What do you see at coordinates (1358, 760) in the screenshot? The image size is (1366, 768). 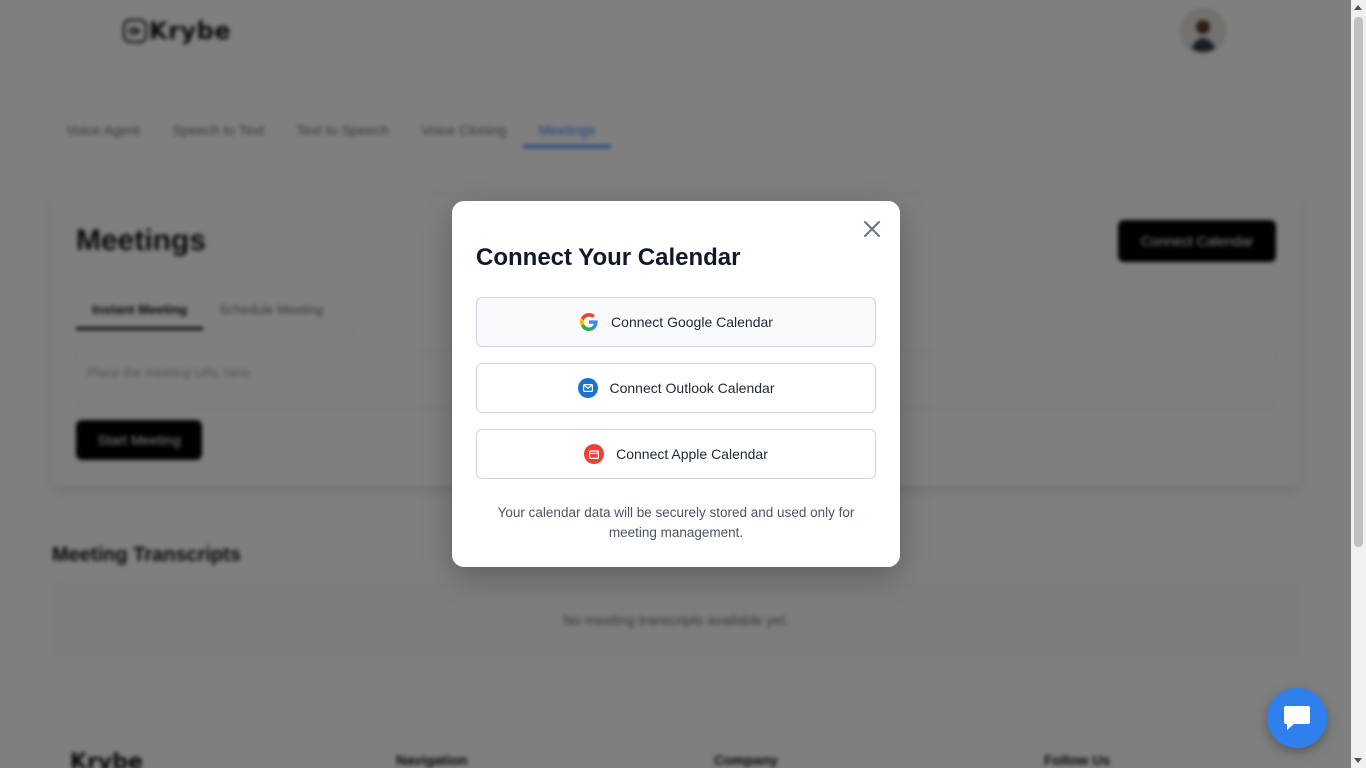 I see `scroll-down-icon` at bounding box center [1358, 760].